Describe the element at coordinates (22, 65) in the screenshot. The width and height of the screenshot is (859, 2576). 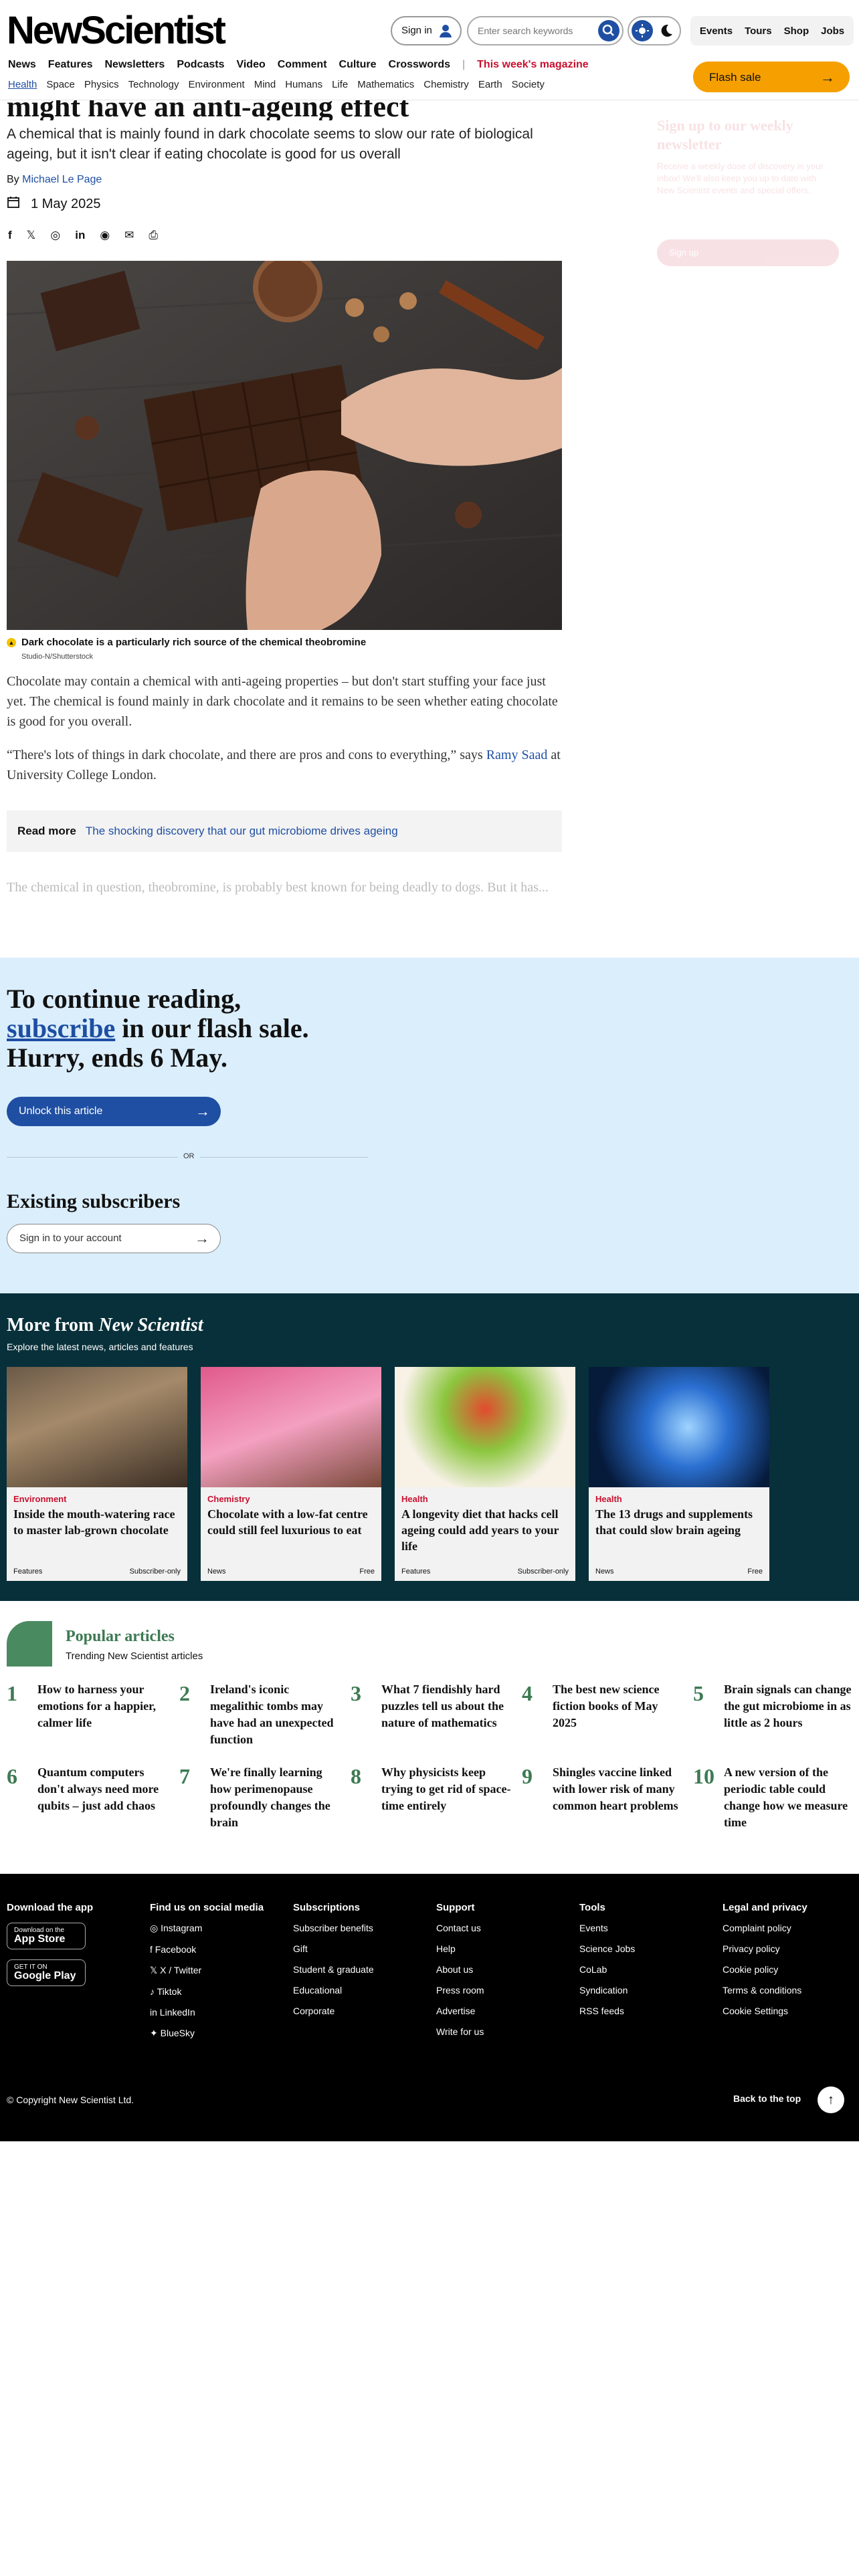
I see `nav-news: News` at that location.